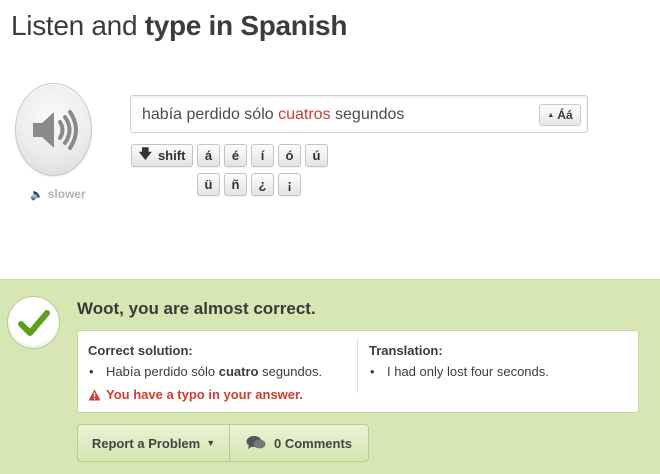 This screenshot has height=474, width=660. Describe the element at coordinates (406, 350) in the screenshot. I see `translation-heading: Translation:` at that location.